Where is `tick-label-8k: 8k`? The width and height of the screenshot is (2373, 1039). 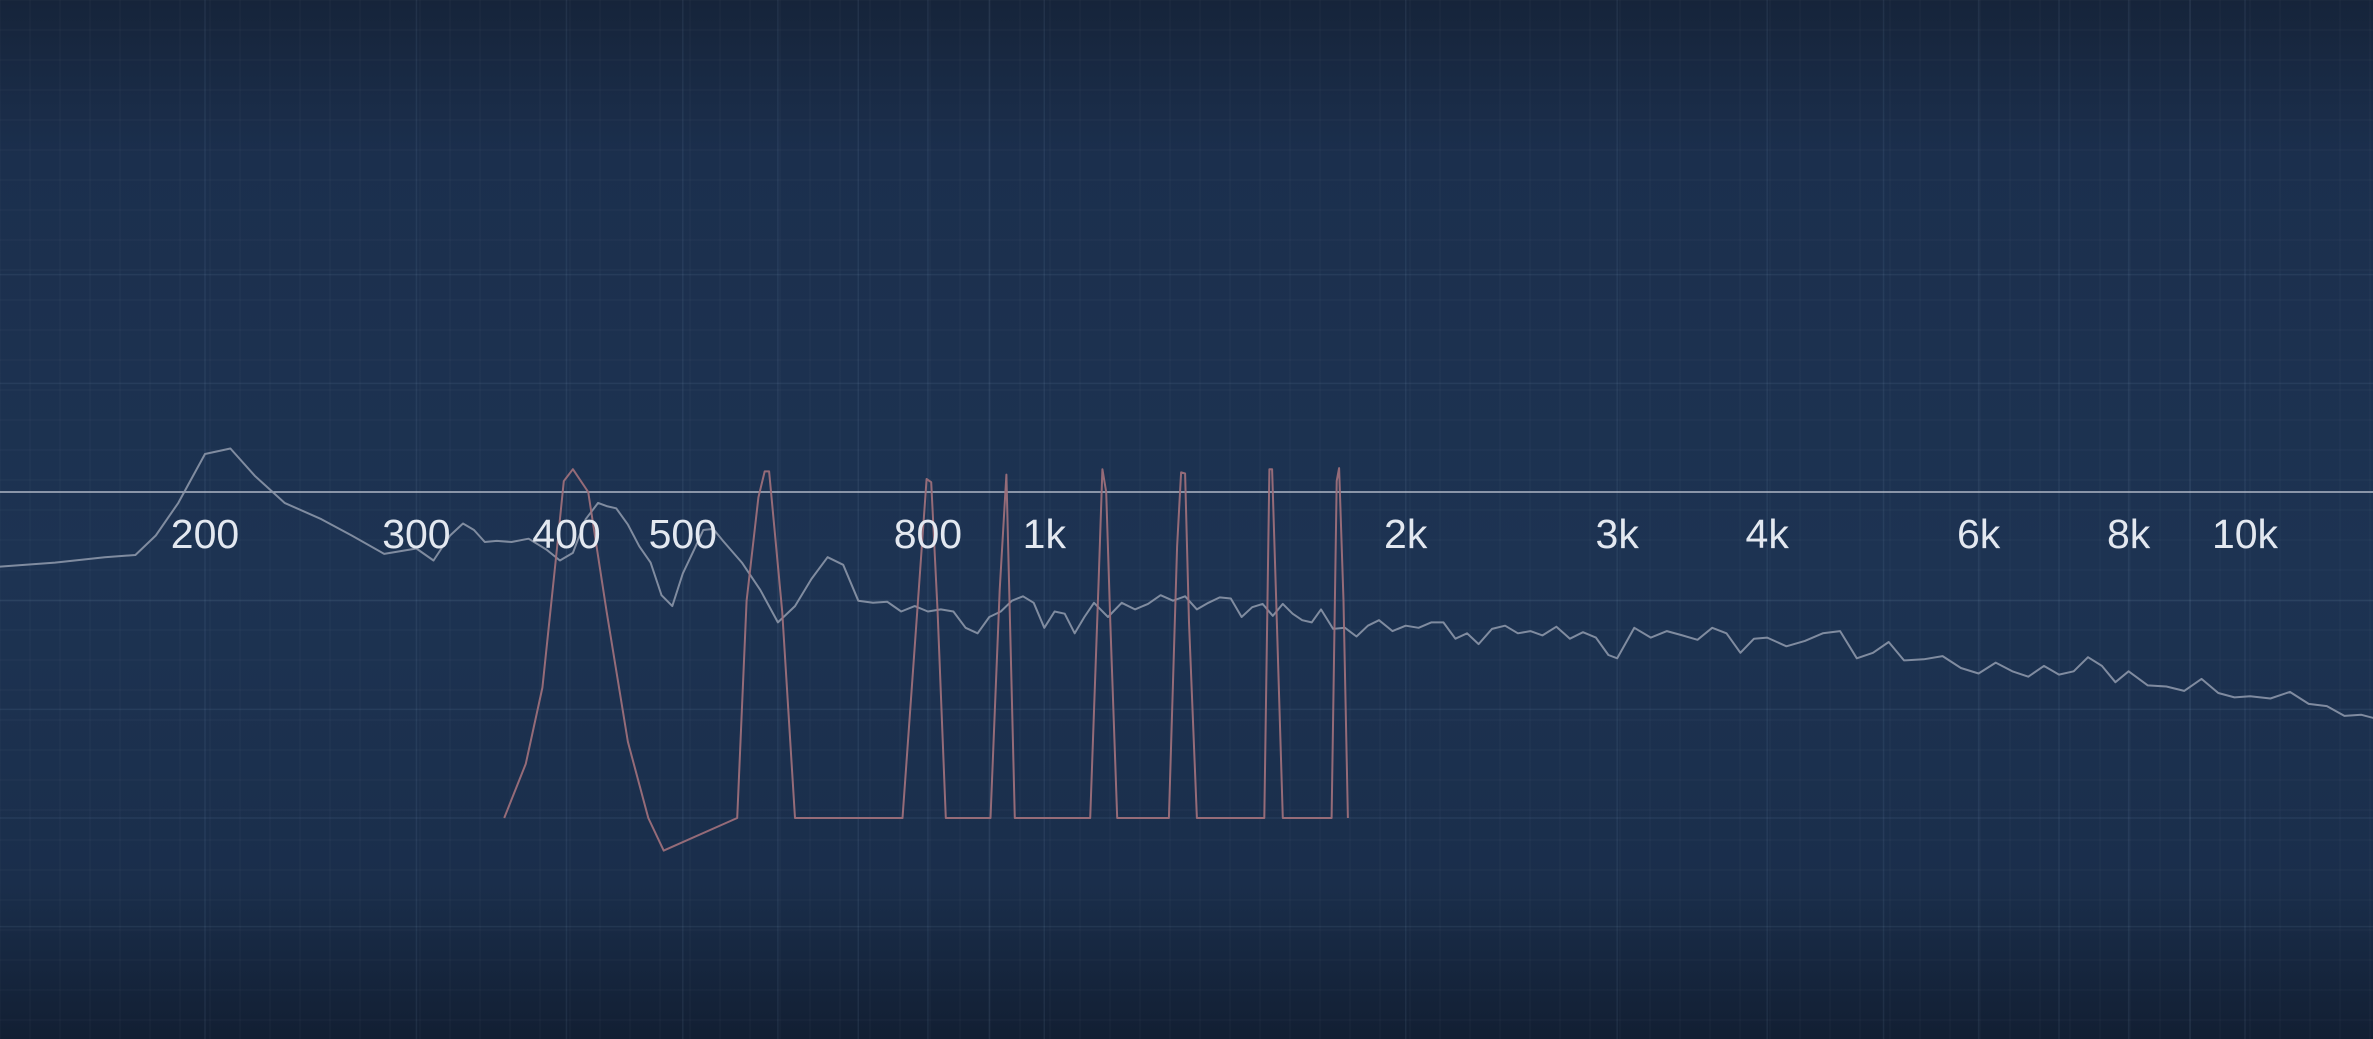
tick-label-8k: 8k is located at coordinates (2129, 534).